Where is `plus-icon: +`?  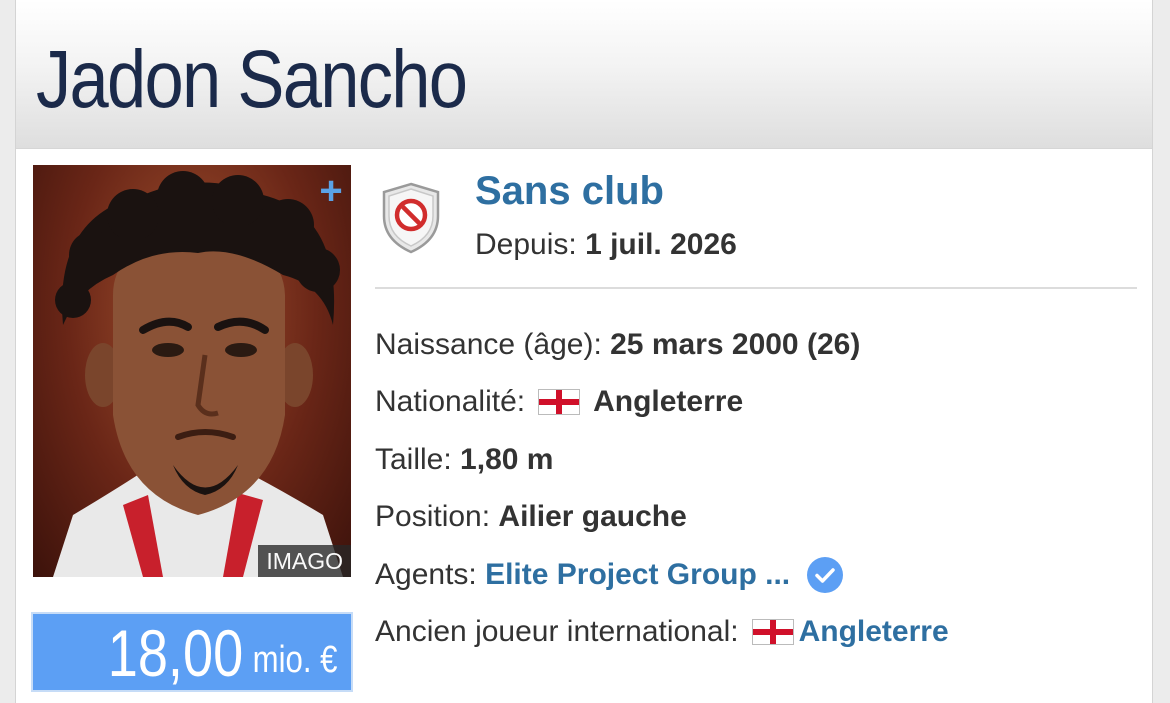 plus-icon: + is located at coordinates (331, 191).